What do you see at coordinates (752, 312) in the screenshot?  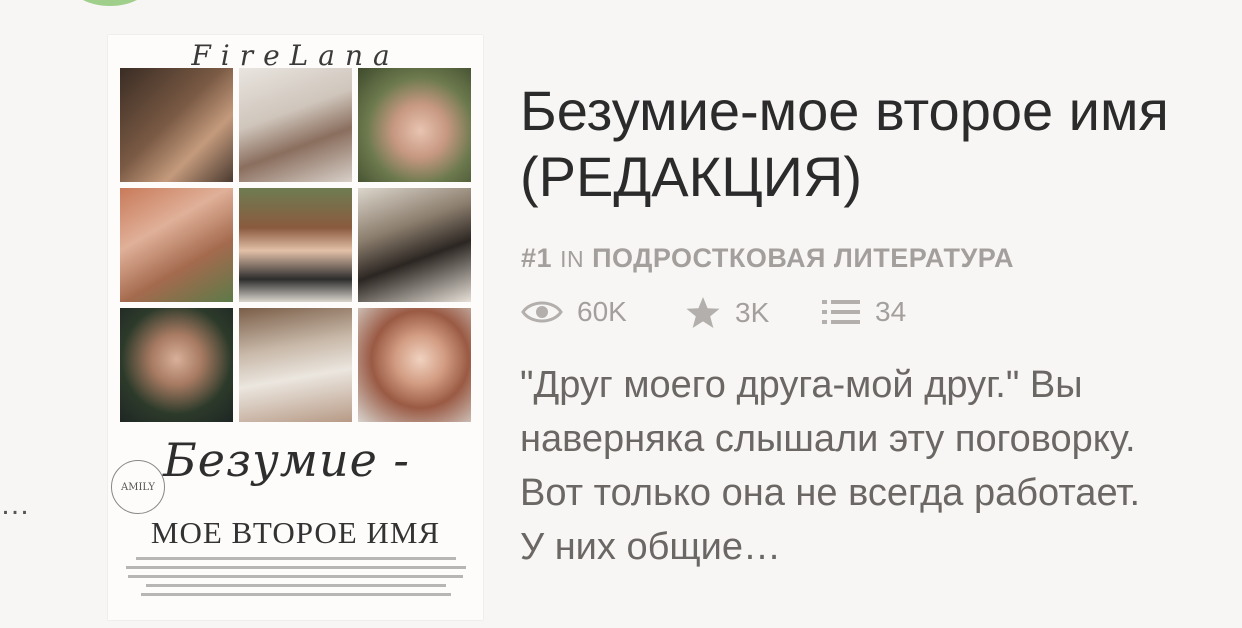 I see `votes-count: 3K` at bounding box center [752, 312].